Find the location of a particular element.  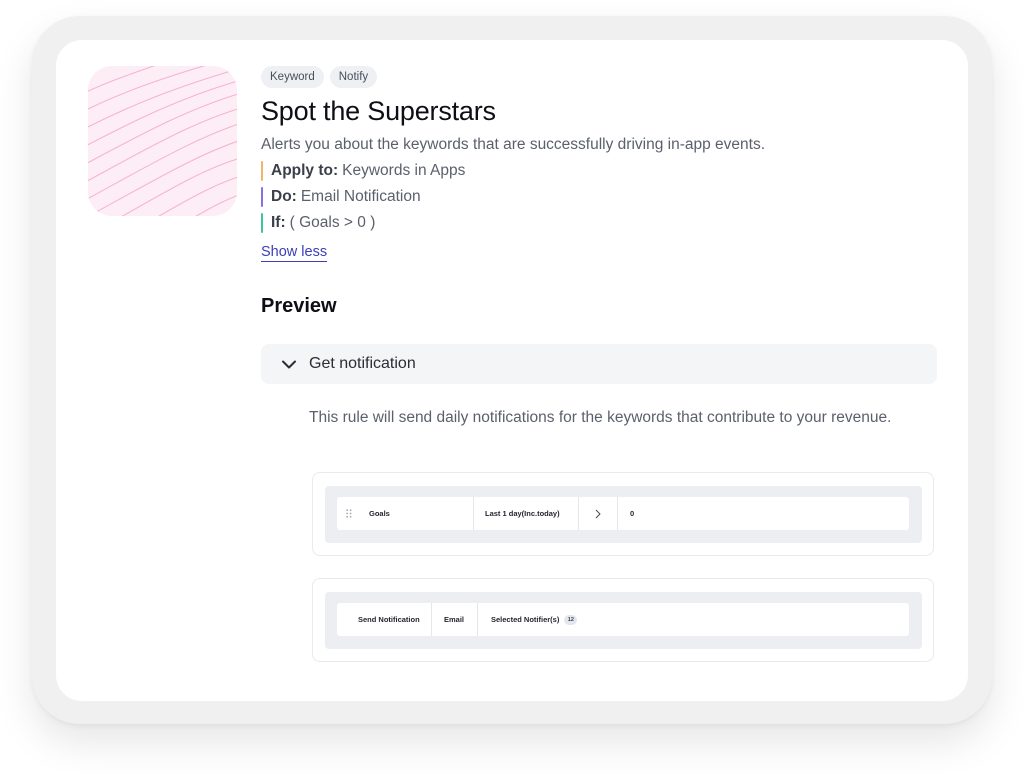

if-property: If: ( Goals > 0 ) is located at coordinates (318, 223).